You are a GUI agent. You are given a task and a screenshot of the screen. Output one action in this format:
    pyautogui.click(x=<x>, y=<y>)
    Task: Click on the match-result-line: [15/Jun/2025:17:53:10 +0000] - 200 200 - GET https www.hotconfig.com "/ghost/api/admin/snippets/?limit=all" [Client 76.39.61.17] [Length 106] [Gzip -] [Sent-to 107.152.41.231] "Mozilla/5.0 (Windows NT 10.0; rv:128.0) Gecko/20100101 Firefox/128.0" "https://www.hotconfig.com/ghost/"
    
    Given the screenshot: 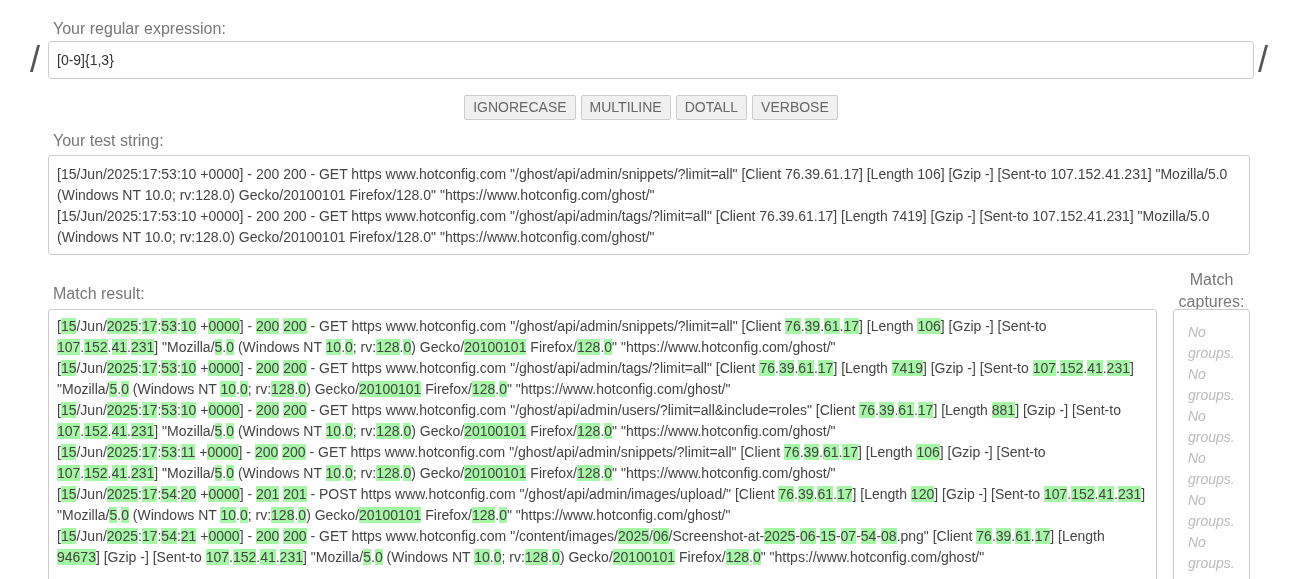 What is the action you would take?
    pyautogui.click(x=552, y=337)
    